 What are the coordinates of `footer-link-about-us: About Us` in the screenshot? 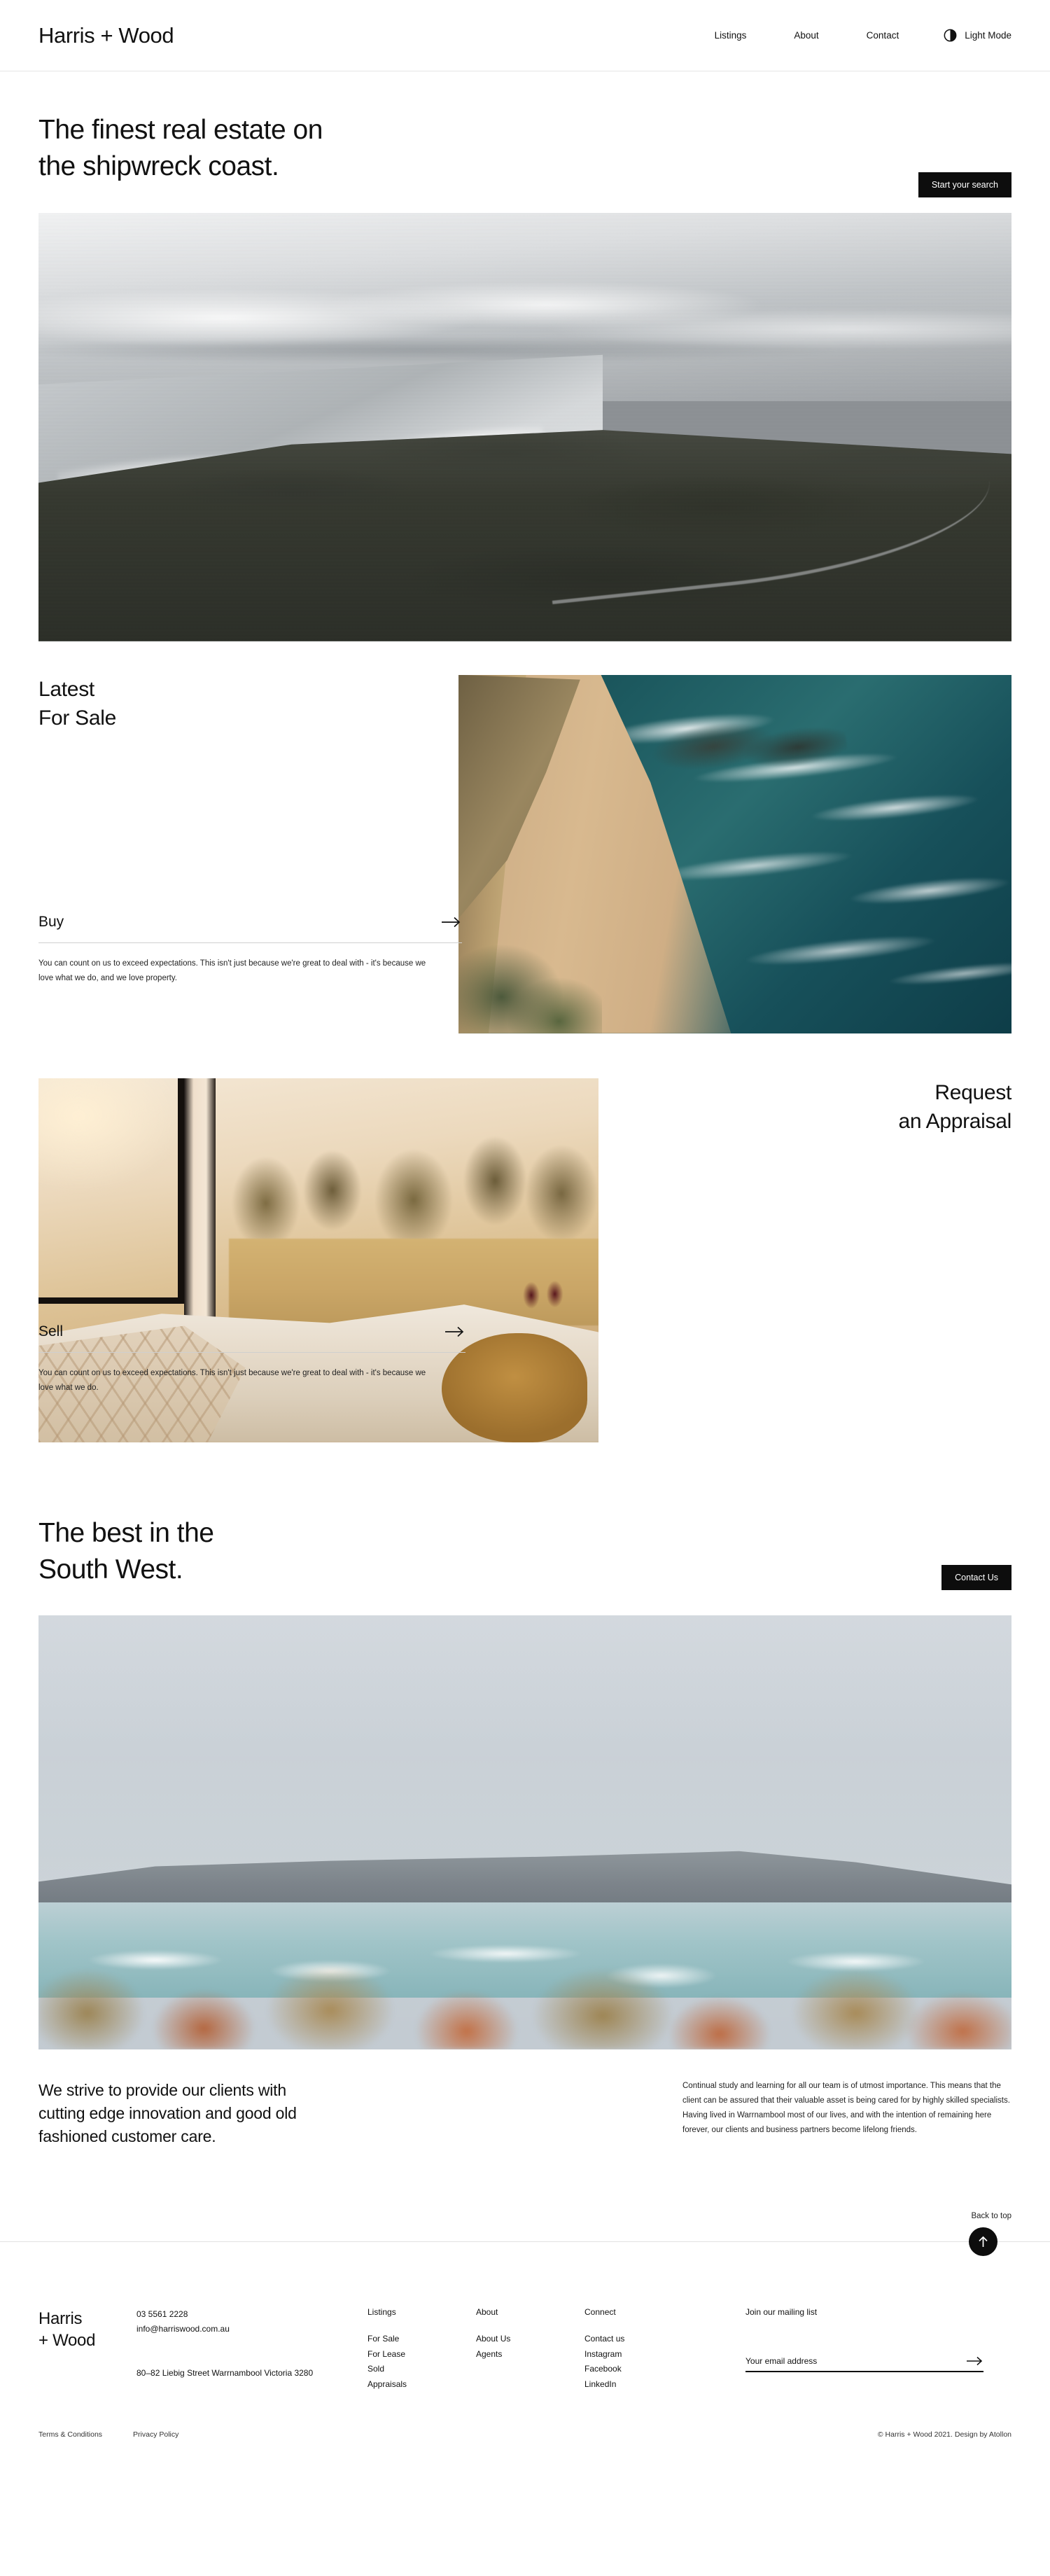 It's located at (530, 2339).